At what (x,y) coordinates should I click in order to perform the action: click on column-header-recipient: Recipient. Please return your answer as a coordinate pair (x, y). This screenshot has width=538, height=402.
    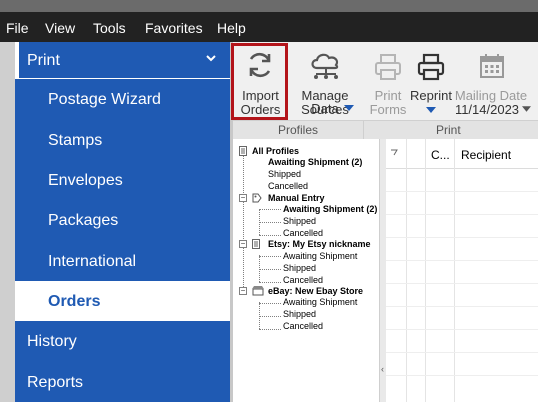
    Looking at the image, I should click on (486, 155).